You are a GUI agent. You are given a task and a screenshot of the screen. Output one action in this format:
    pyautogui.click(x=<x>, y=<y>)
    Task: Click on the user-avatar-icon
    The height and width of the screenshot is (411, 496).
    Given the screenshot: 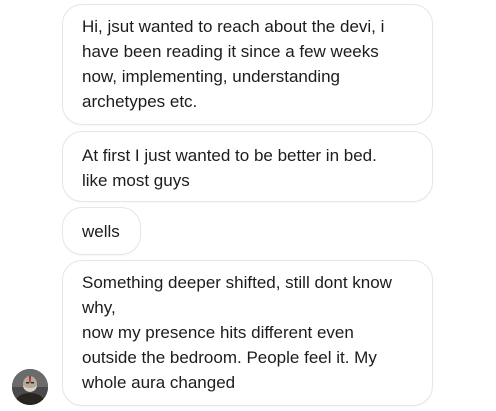 What is the action you would take?
    pyautogui.click(x=30, y=387)
    